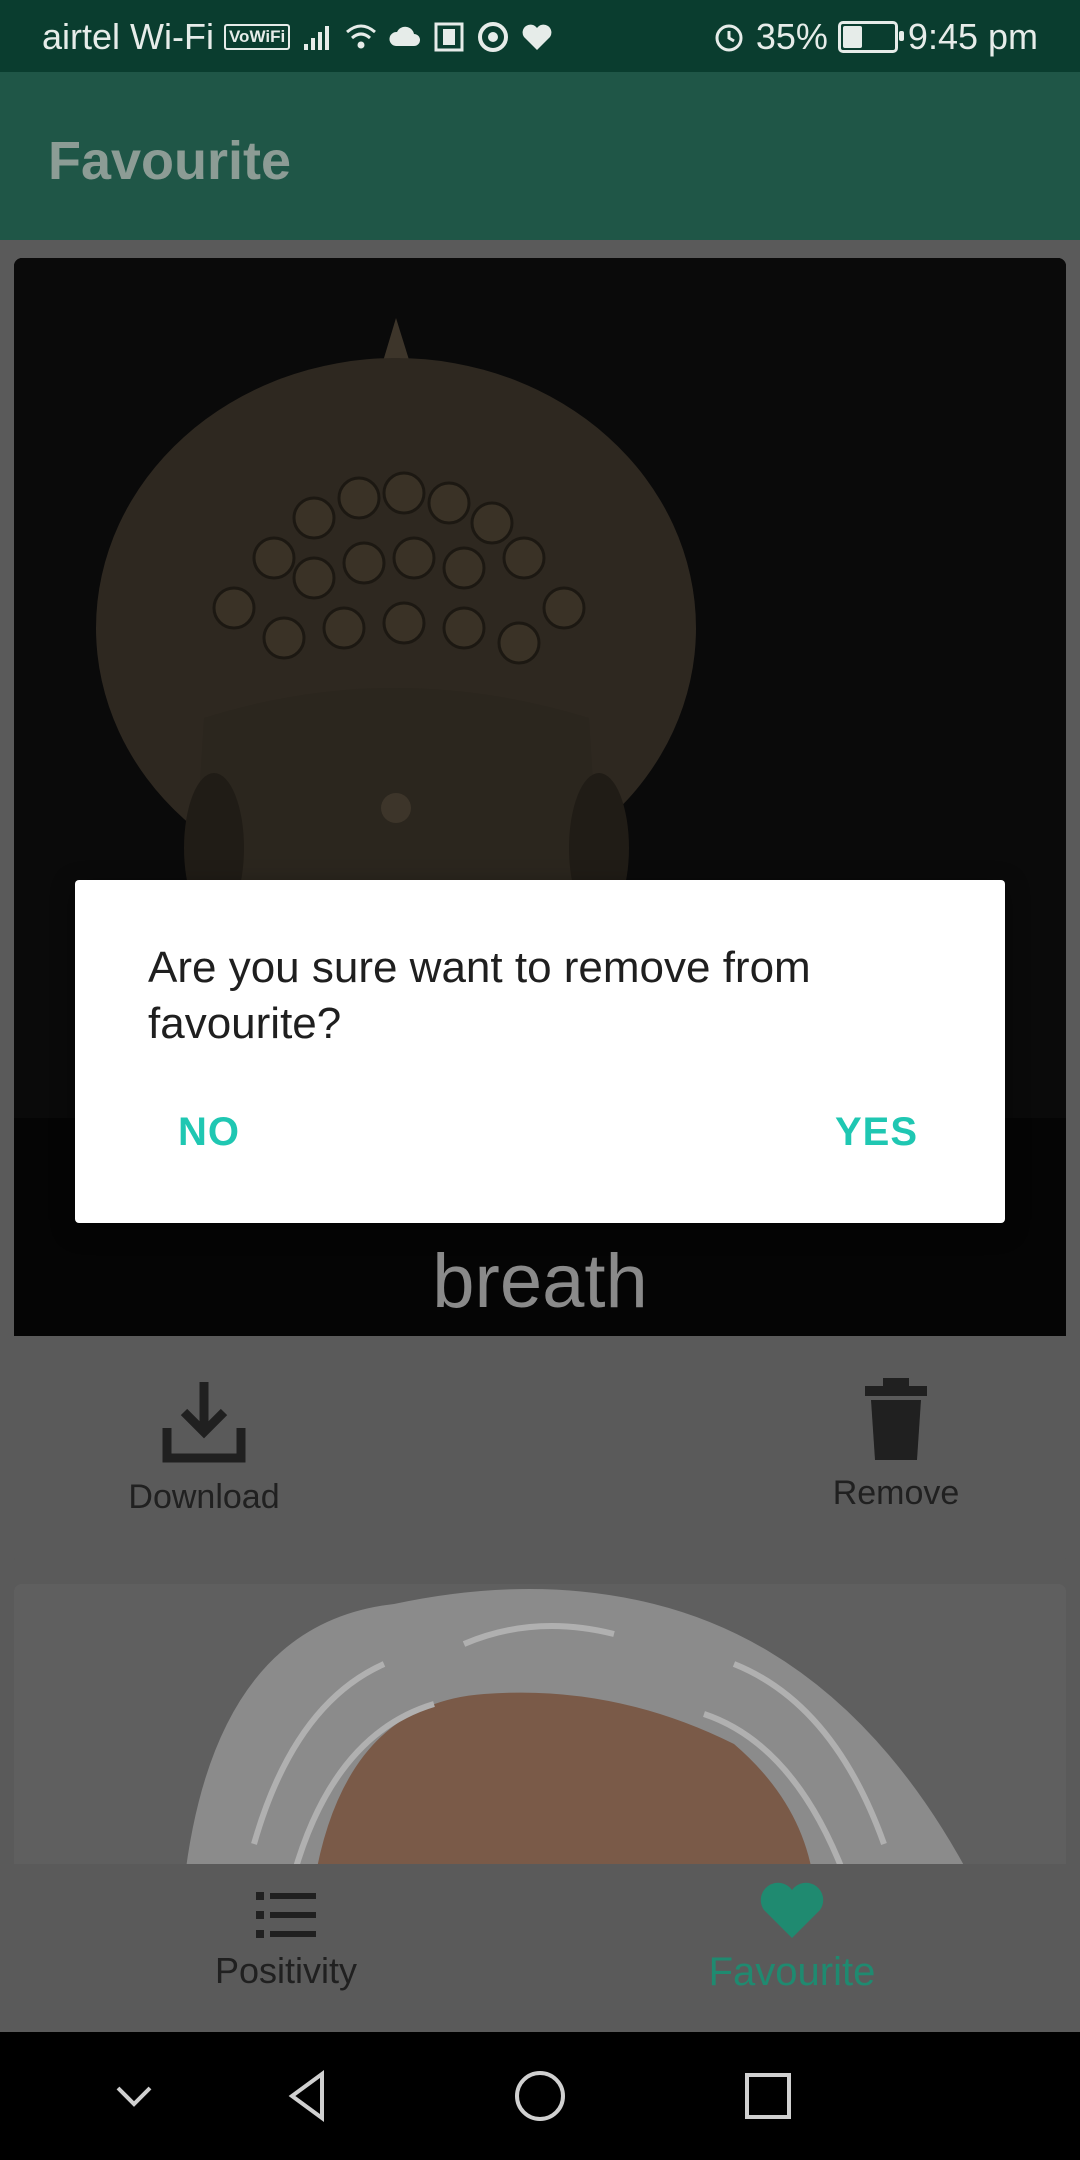  I want to click on download-button: Download, so click(204, 1446).